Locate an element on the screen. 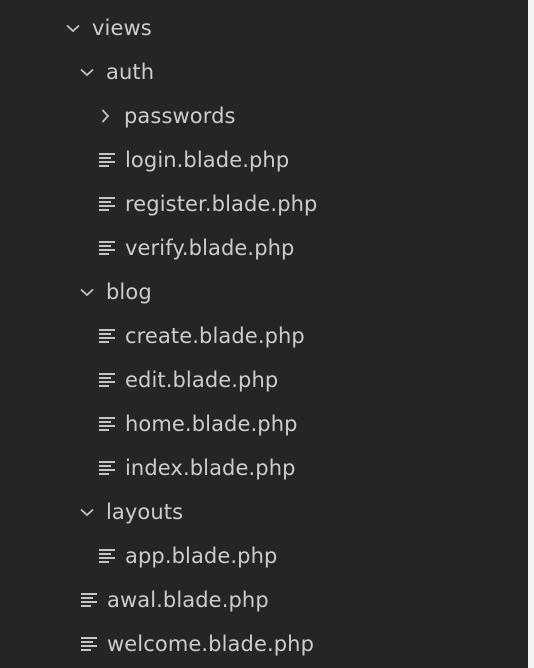 This screenshot has width=534, height=668. tree-item-label: login.blade.php is located at coordinates (207, 160).